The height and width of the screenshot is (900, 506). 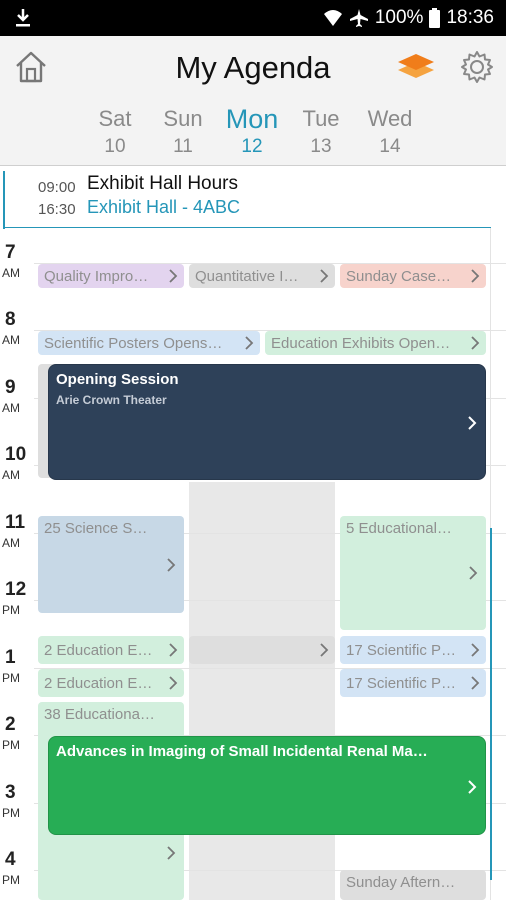 I want to click on event-start-time: 09:00, so click(x=57, y=187).